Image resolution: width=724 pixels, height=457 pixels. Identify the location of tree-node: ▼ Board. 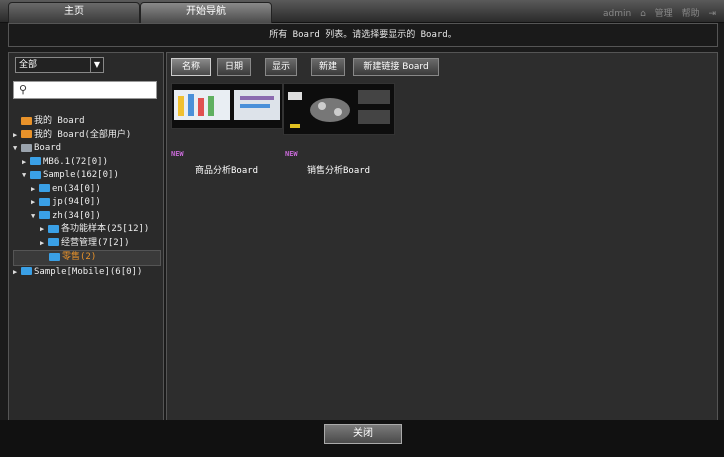
(87, 149).